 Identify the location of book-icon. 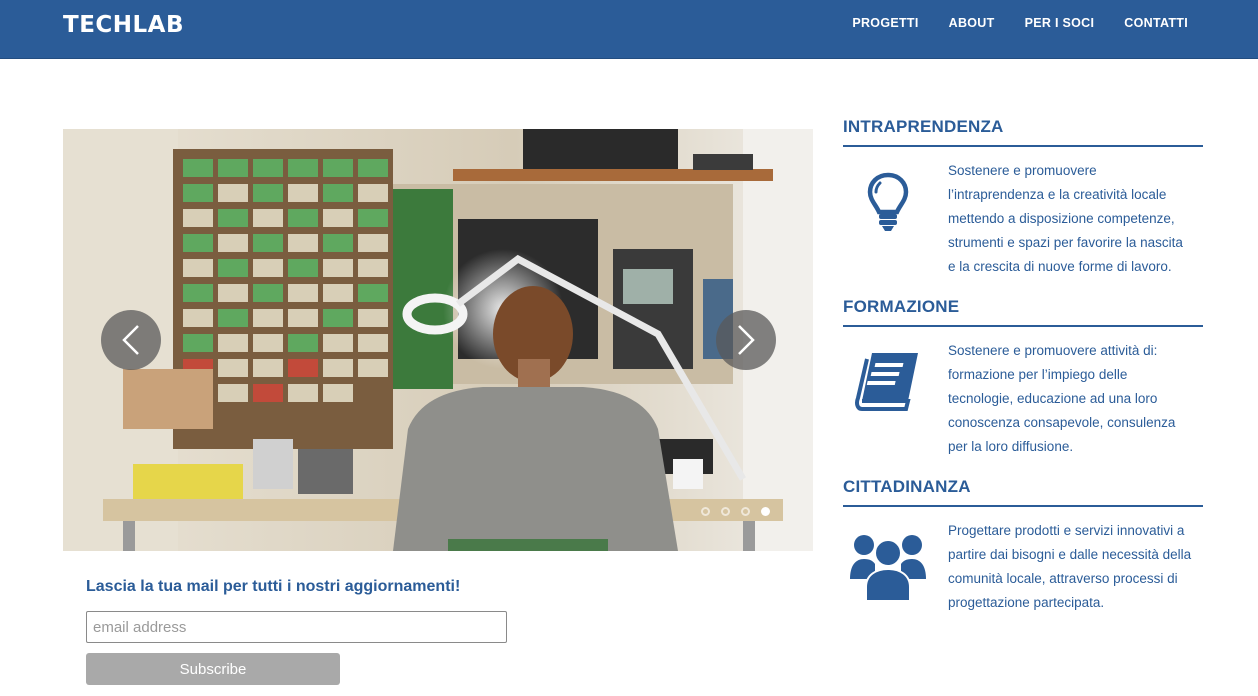
(895, 399).